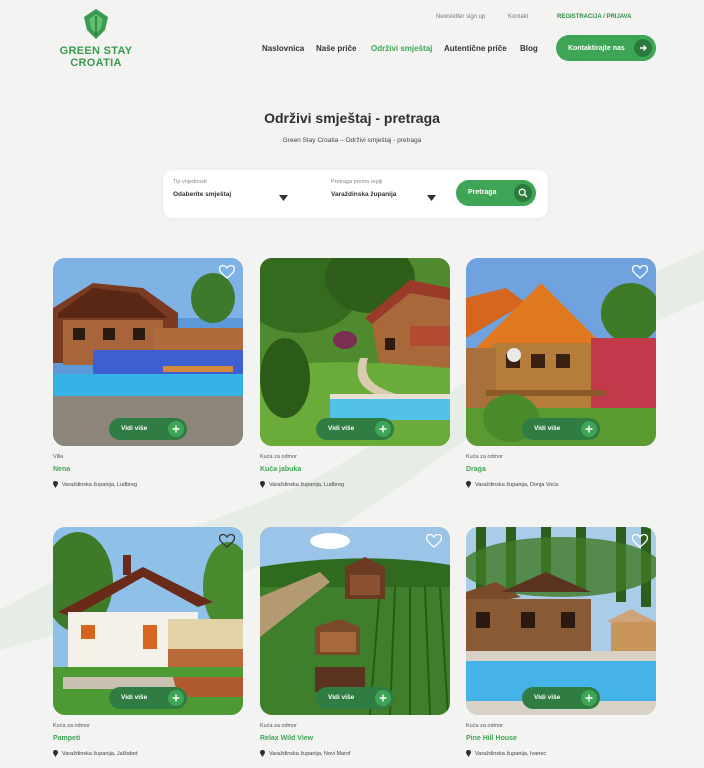 The height and width of the screenshot is (768, 704). Describe the element at coordinates (364, 194) in the screenshot. I see `region-select-value: Varaždinska županija` at that location.